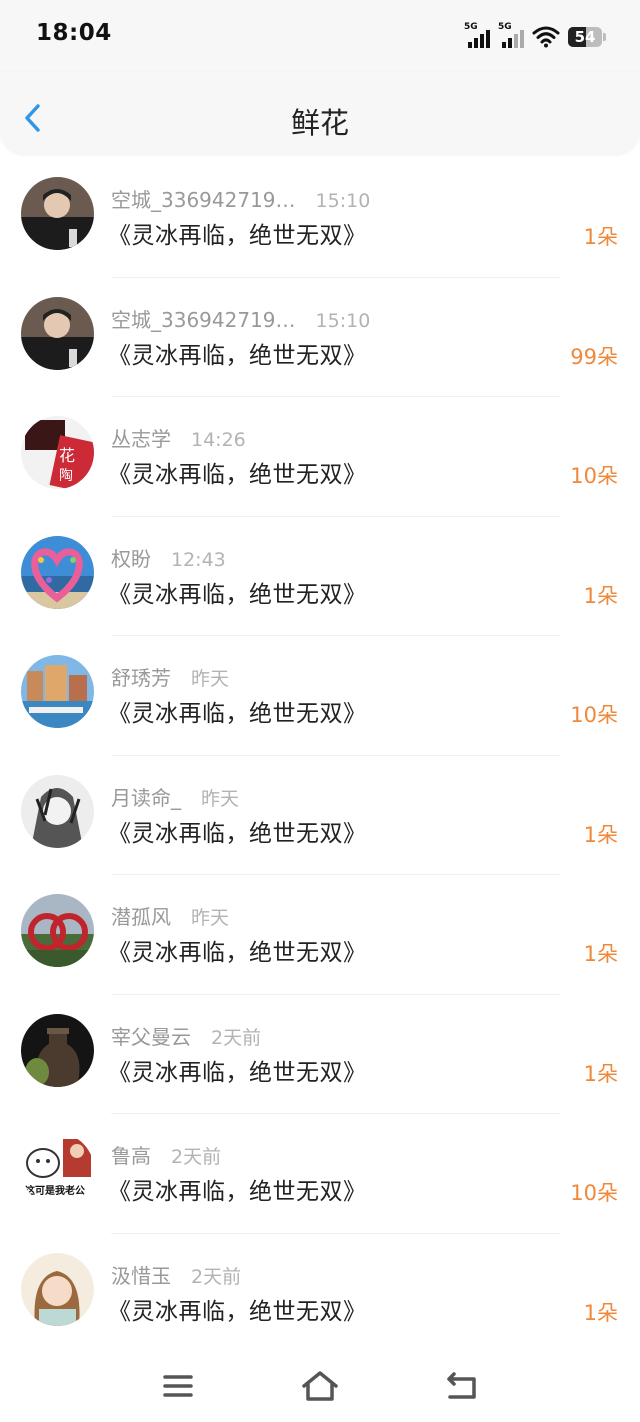 The height and width of the screenshot is (1422, 640). I want to click on list-item: 宰父曼云 2天前《灵冰再临，绝世无双》 1朵, so click(320, 1054).